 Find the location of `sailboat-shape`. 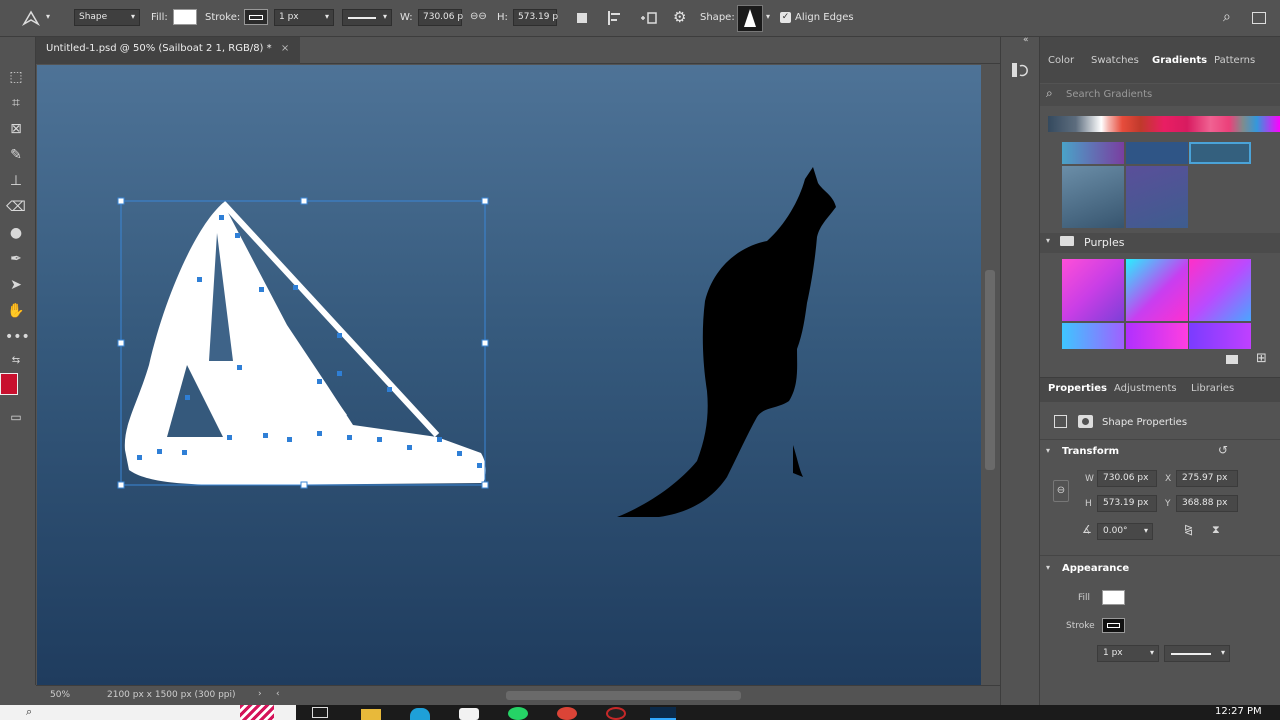

sailboat-shape is located at coordinates (305, 342).